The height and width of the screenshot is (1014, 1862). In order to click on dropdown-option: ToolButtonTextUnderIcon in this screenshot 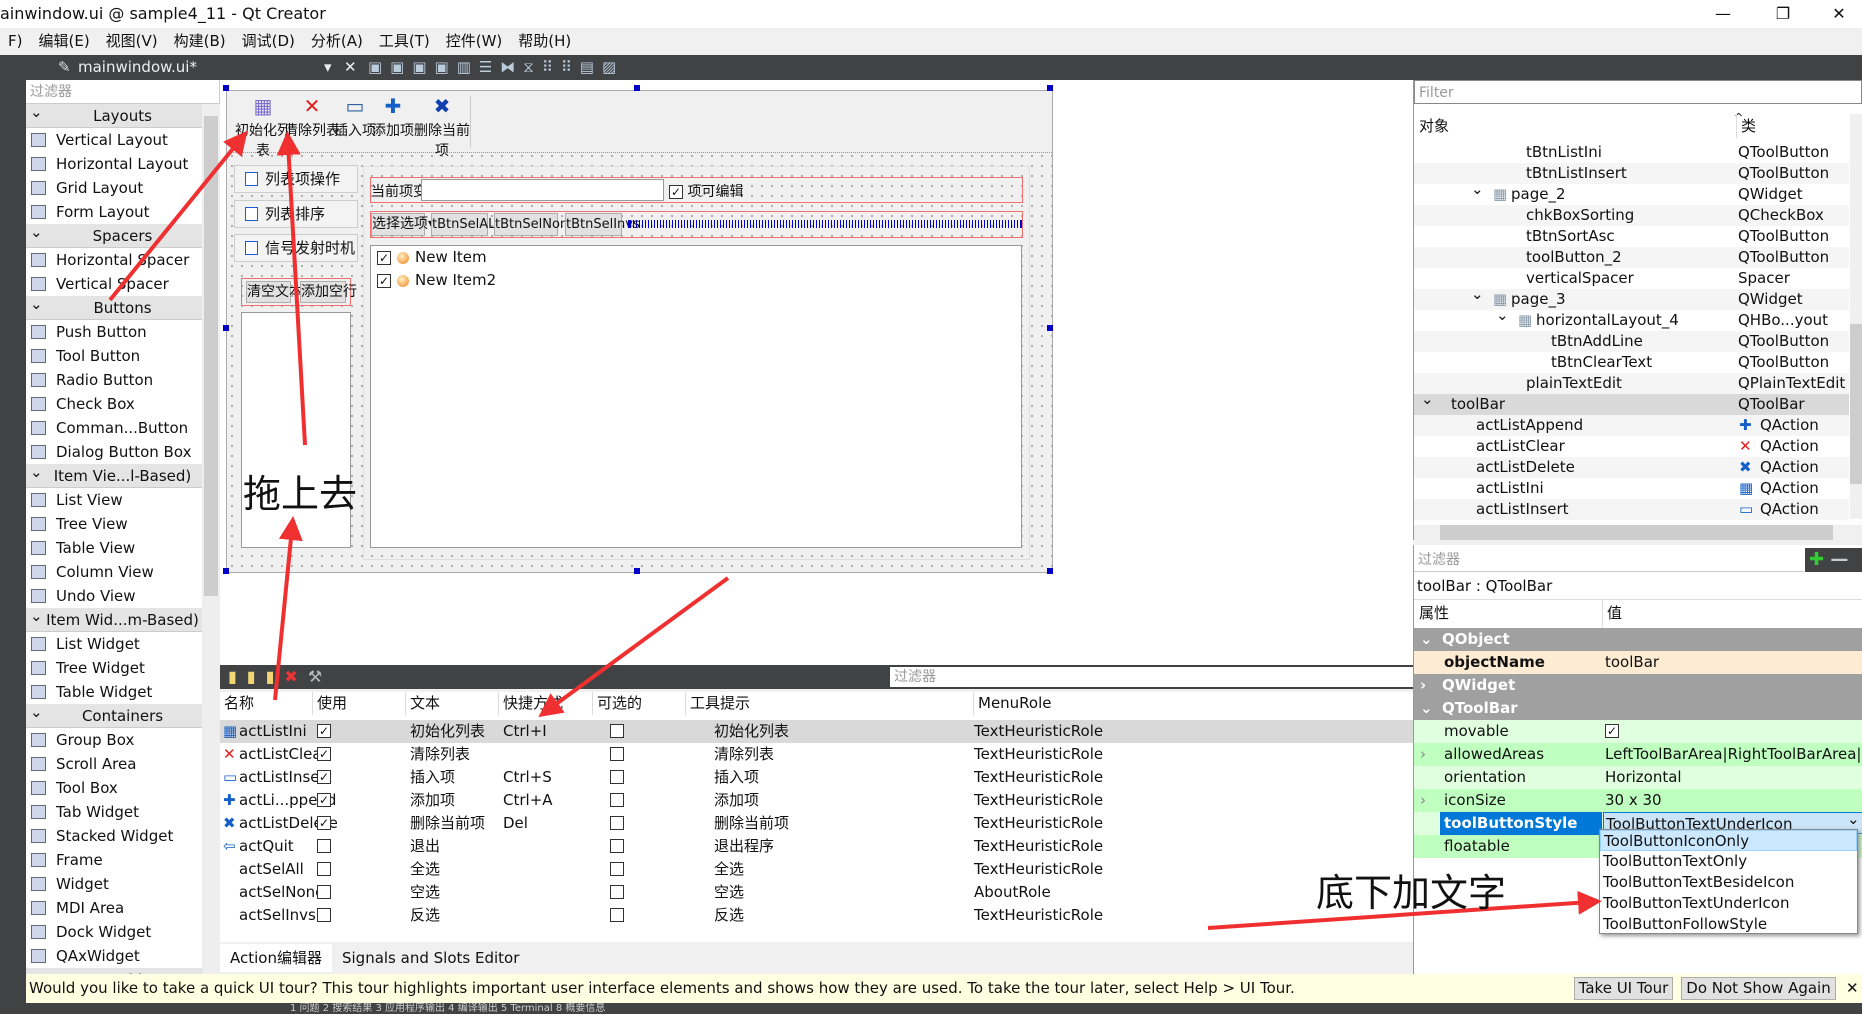, I will do `click(1728, 903)`.